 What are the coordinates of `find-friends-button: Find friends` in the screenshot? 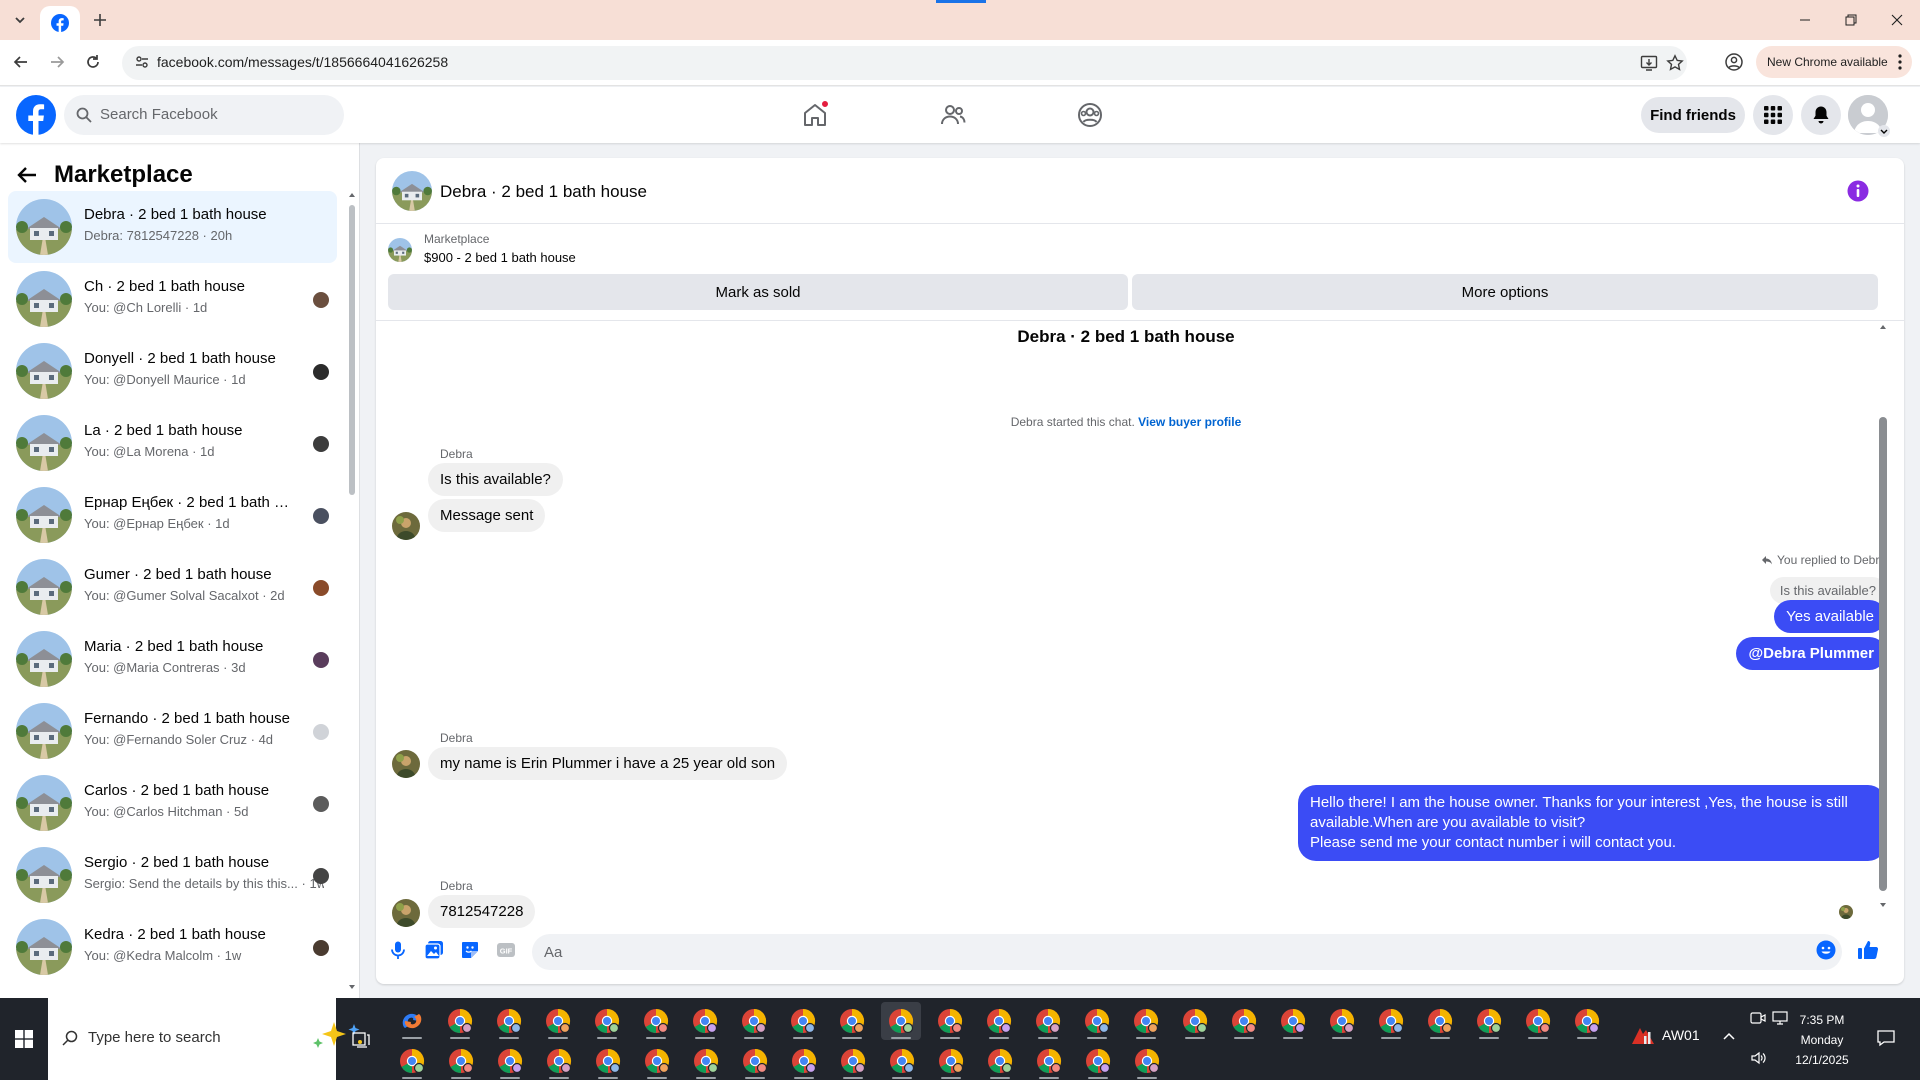 It's located at (1693, 115).